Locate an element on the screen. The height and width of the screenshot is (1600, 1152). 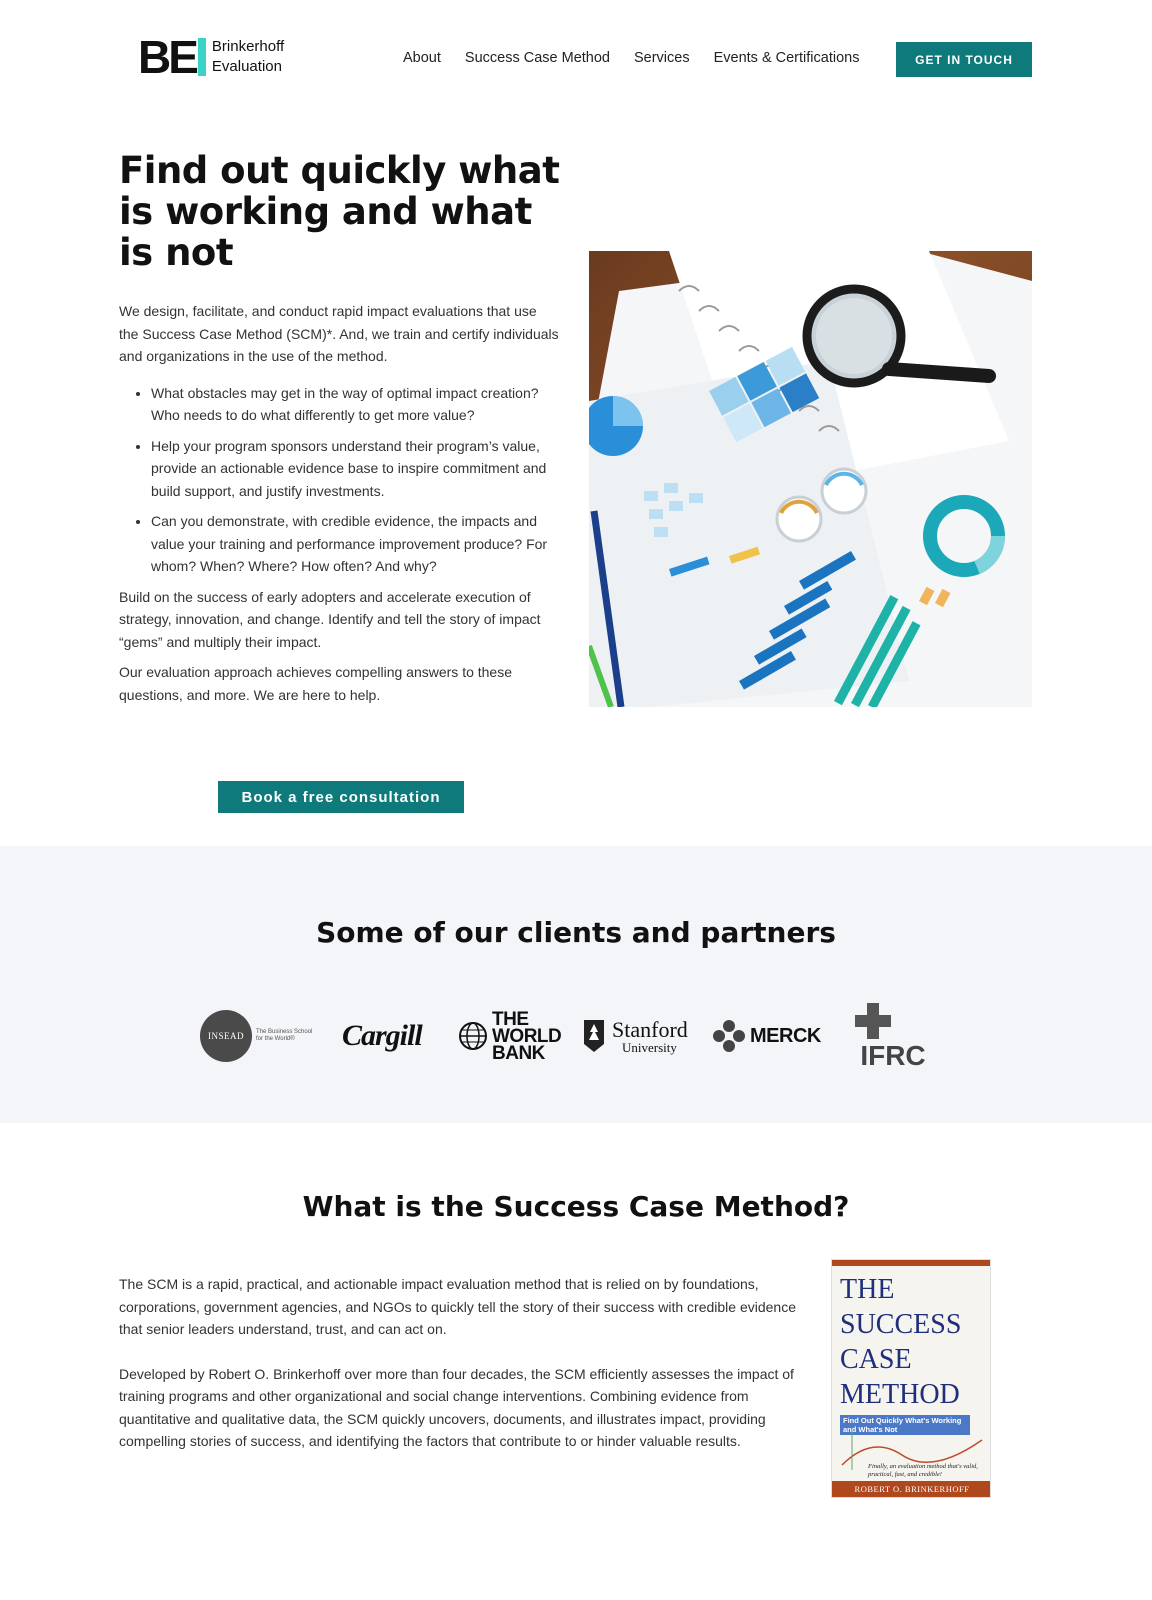
cross-crescent-icon is located at coordinates (888, 1021).